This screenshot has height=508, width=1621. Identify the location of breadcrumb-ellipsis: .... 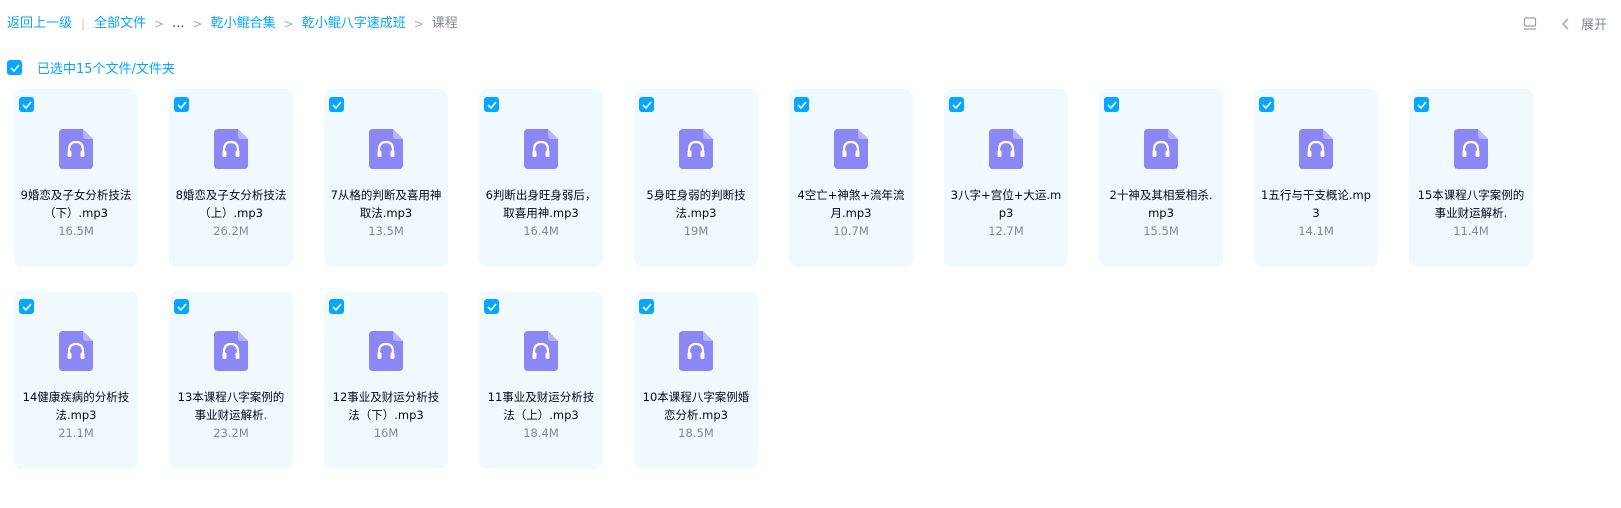
(178, 24).